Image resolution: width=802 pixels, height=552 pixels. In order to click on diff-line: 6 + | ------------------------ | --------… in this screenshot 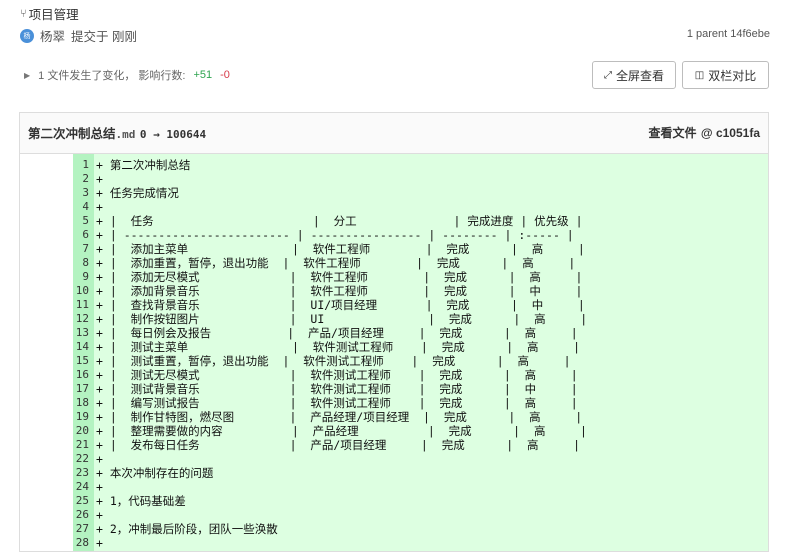, I will do `click(394, 235)`.